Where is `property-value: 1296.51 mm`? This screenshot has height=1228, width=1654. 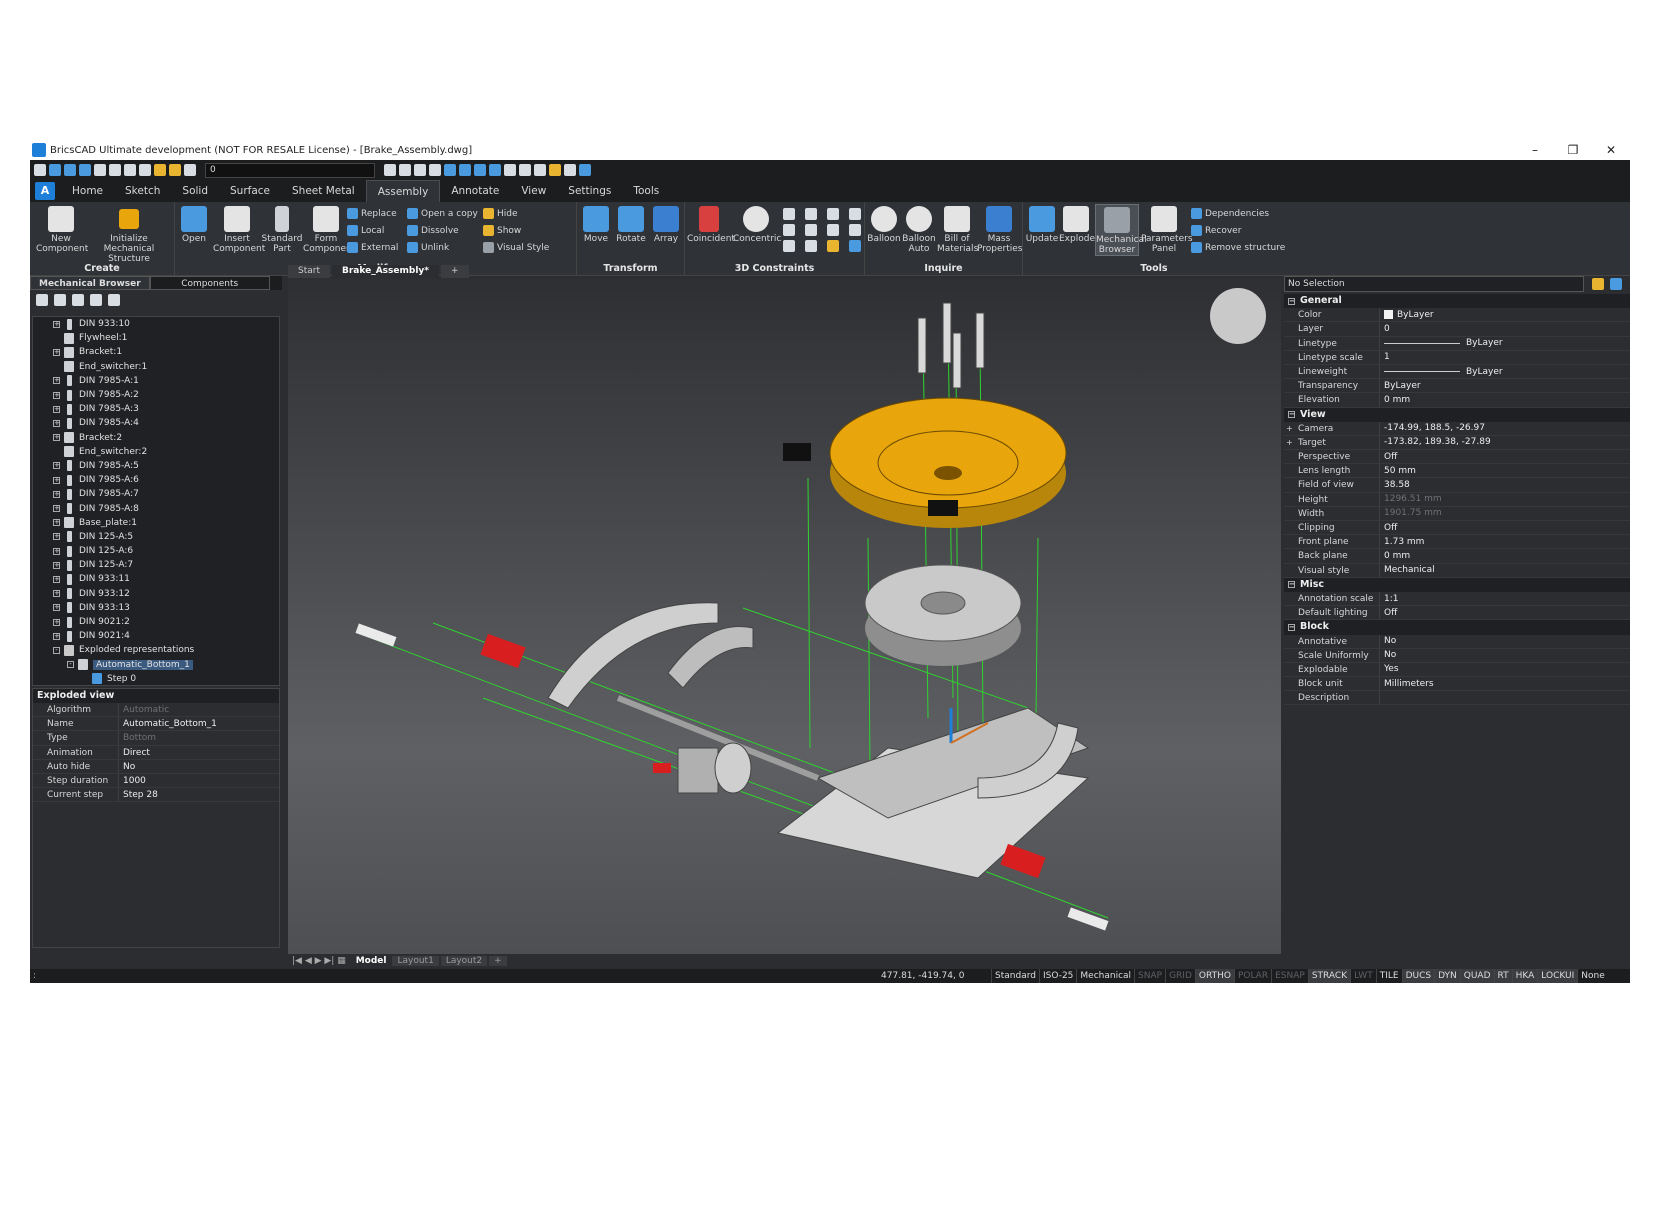
property-value: 1296.51 mm is located at coordinates (1411, 499).